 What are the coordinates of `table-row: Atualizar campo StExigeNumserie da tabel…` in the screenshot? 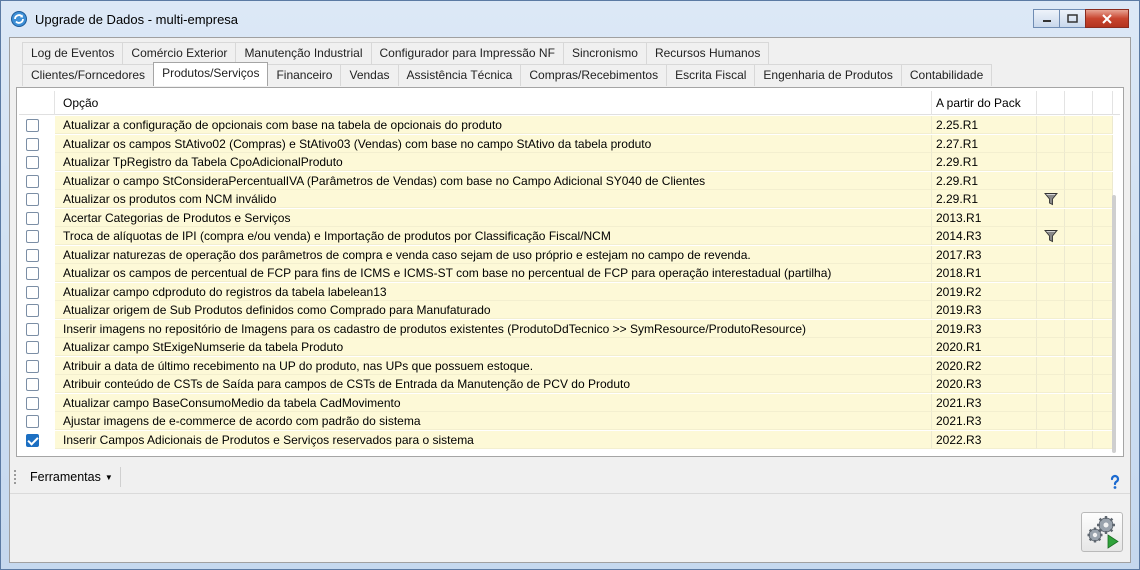 It's located at (569, 347).